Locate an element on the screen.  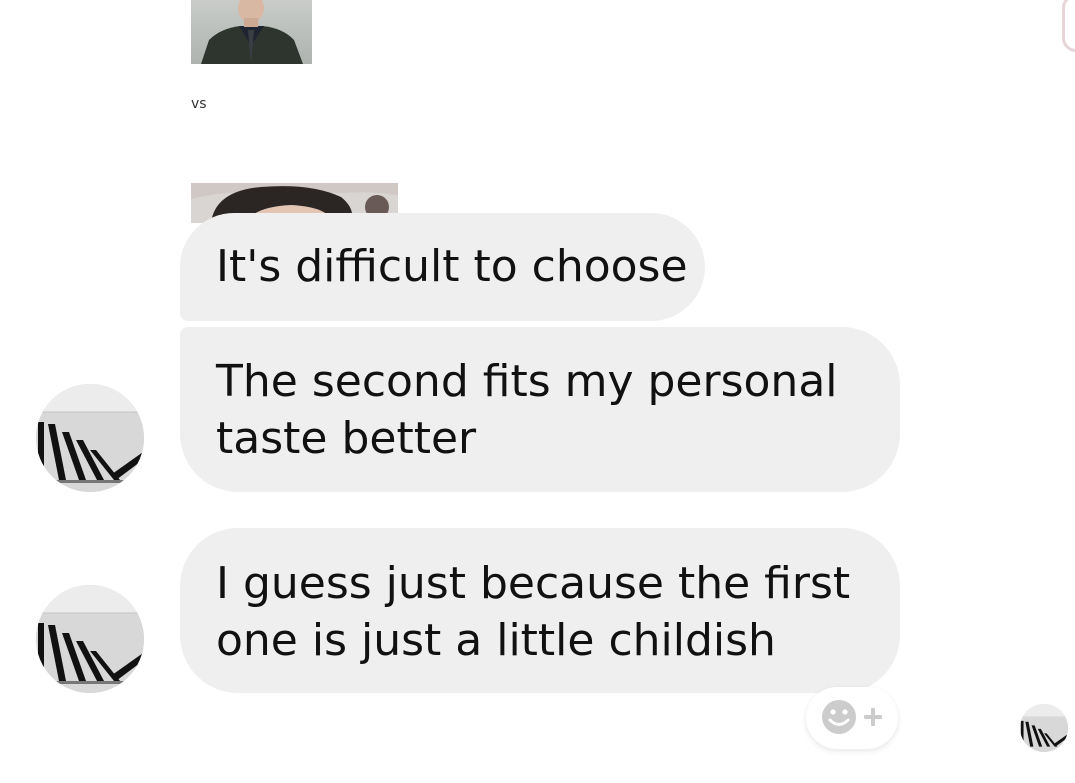
message-text-line: It's difficult to choose is located at coordinates (452, 266).